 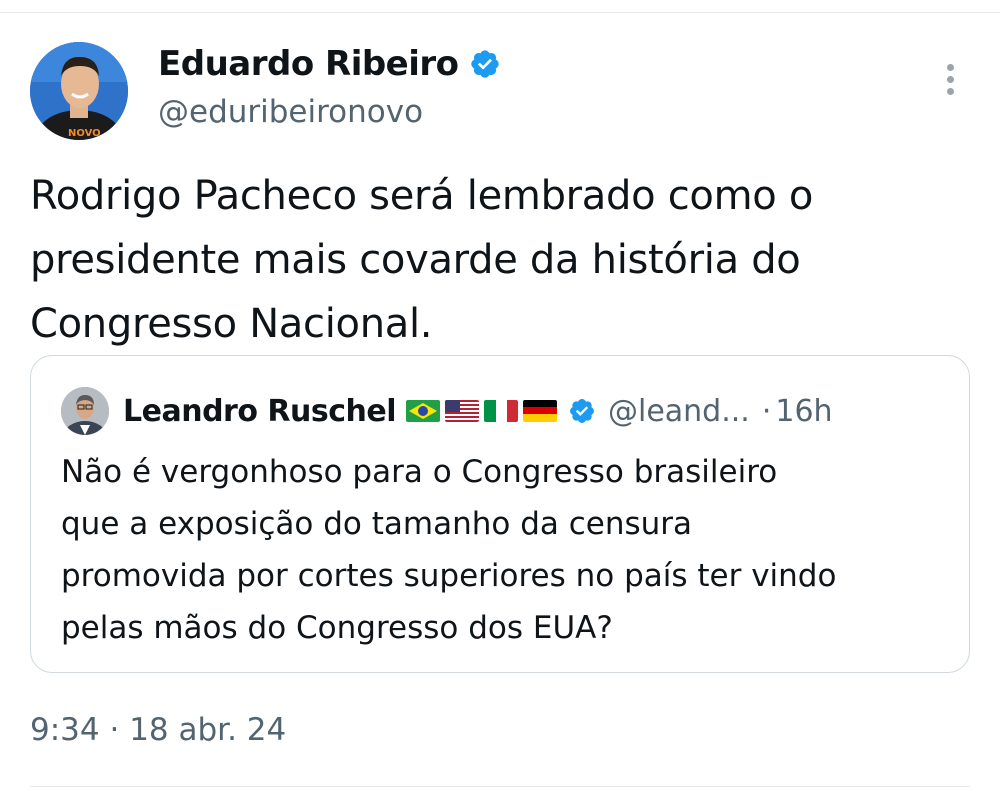 What do you see at coordinates (500, 411) in the screenshot?
I see `italy-flag-icon` at bounding box center [500, 411].